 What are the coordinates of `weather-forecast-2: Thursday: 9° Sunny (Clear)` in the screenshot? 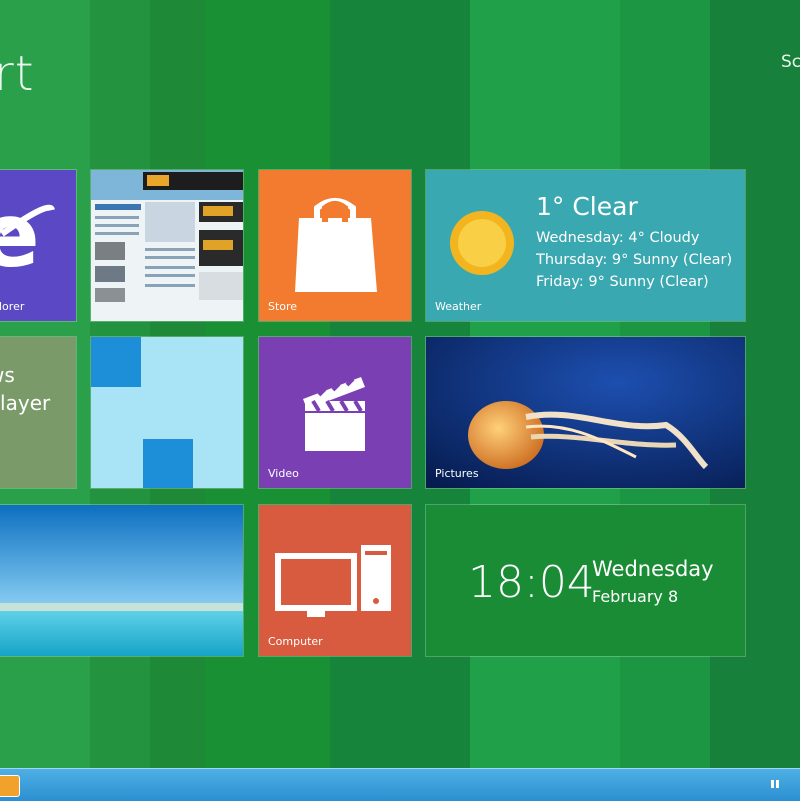 It's located at (634, 260).